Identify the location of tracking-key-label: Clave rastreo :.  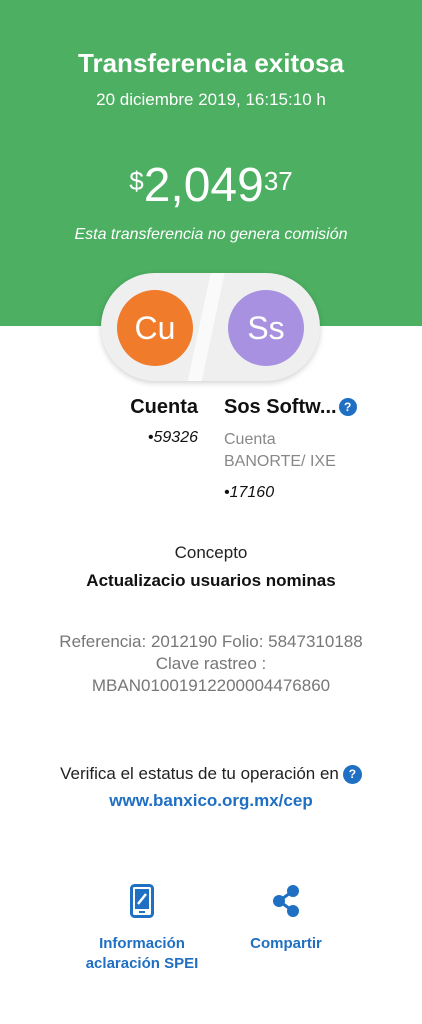
(211, 663).